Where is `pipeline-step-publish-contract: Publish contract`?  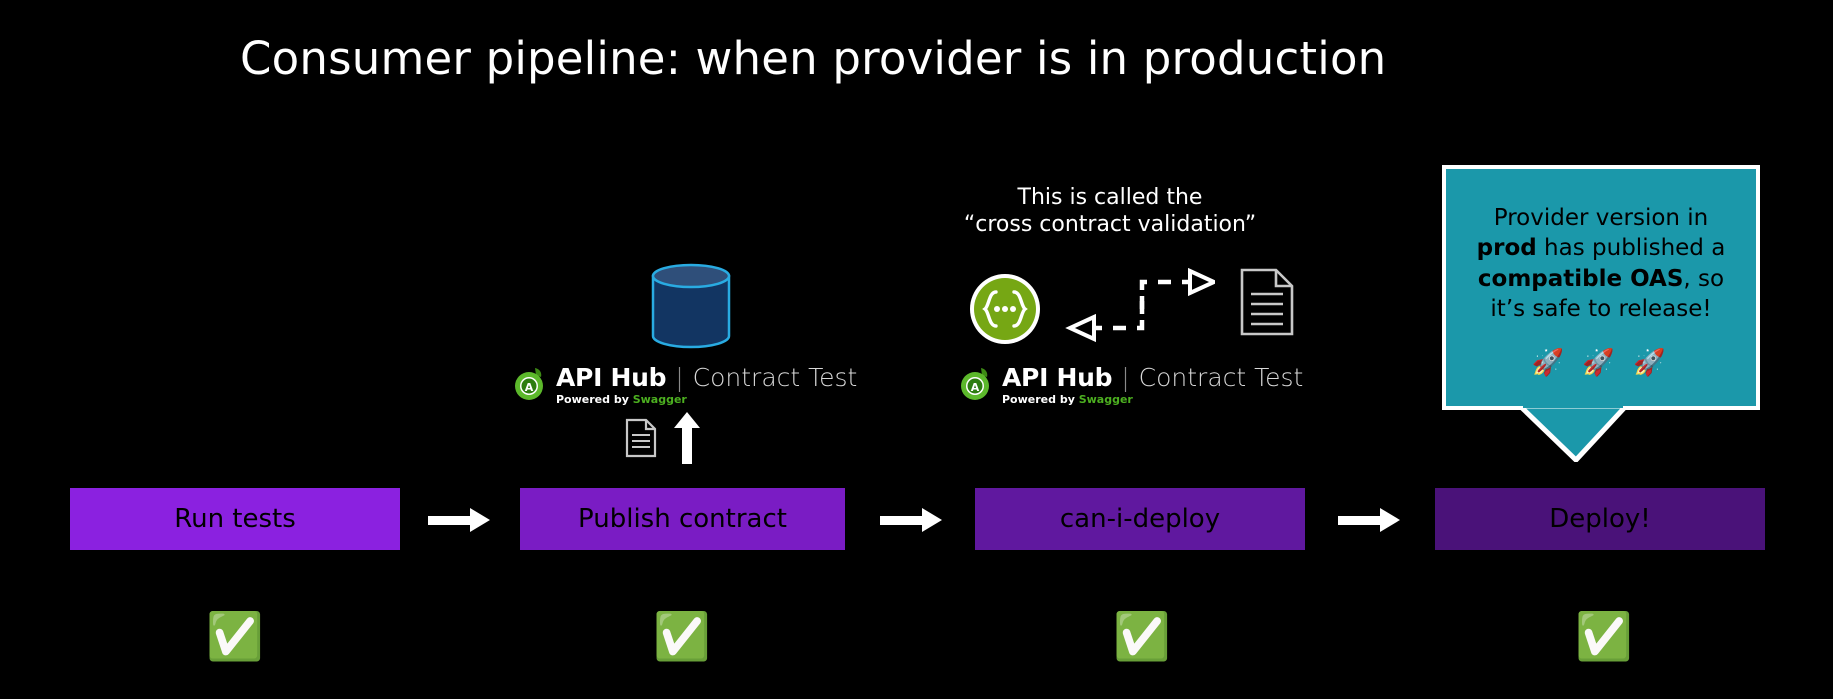 pipeline-step-publish-contract: Publish contract is located at coordinates (682, 519).